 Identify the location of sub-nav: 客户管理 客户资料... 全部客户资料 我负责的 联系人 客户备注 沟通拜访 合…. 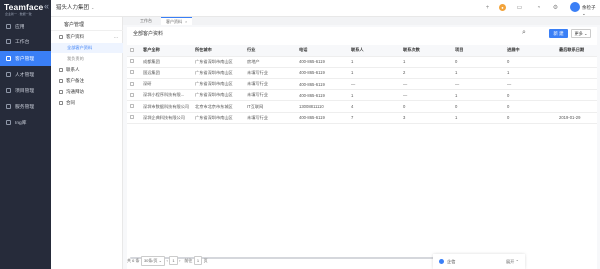
(87, 143).